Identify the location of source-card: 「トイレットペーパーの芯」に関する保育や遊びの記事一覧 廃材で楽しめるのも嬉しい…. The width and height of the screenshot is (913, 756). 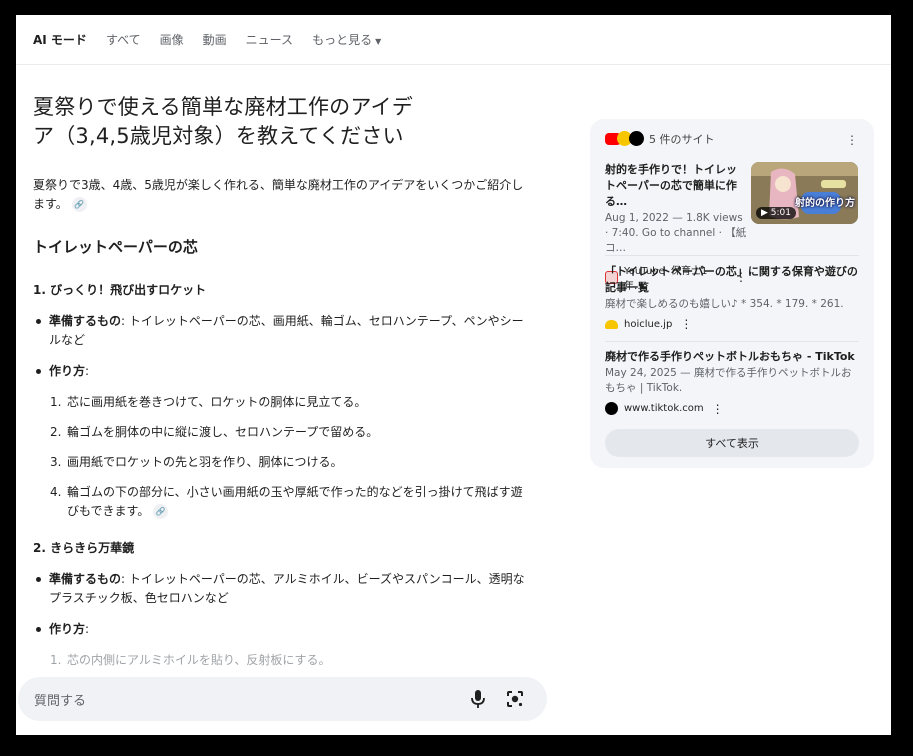
(732, 297).